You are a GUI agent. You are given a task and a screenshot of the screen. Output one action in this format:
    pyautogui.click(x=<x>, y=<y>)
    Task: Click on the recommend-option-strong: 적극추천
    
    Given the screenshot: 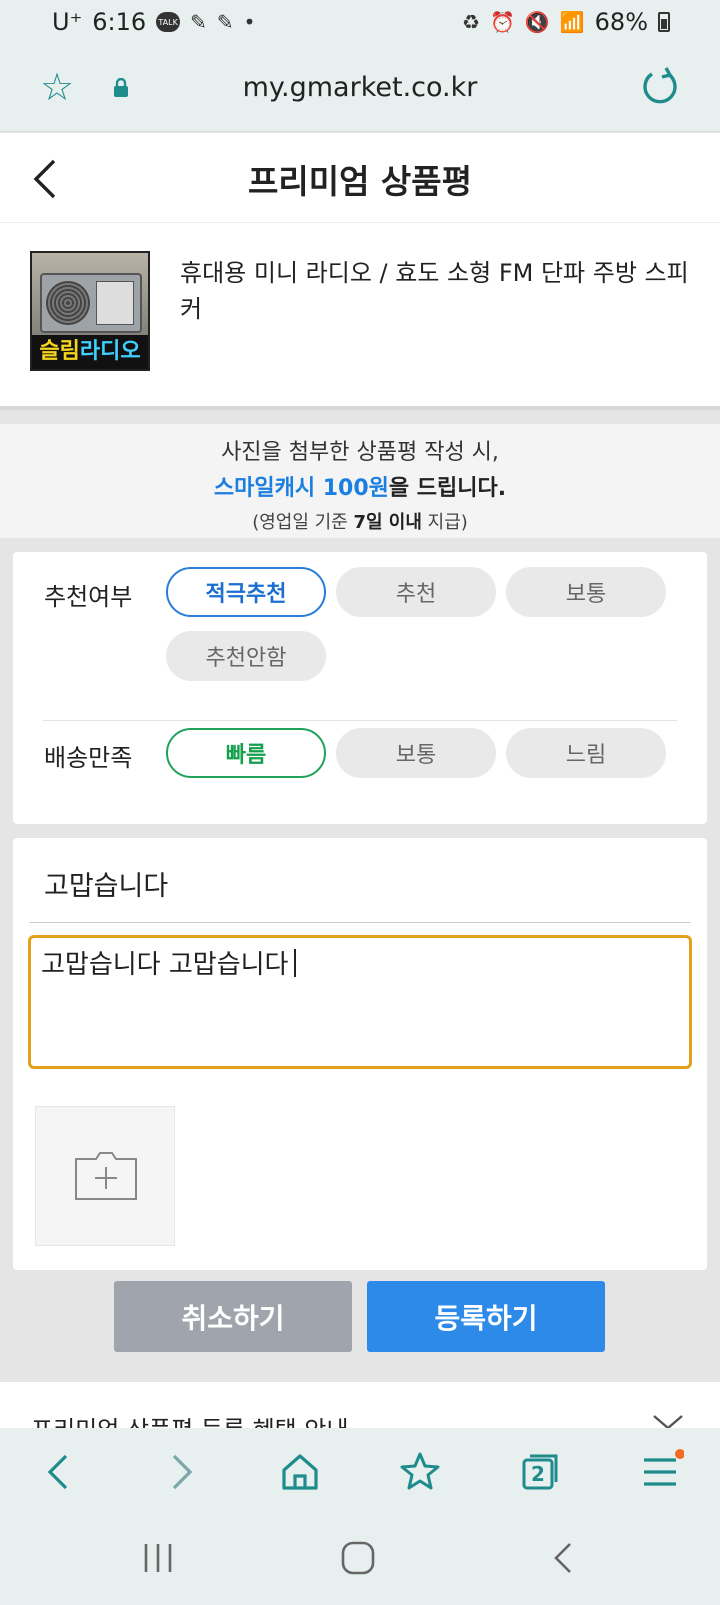 What is the action you would take?
    pyautogui.click(x=246, y=592)
    